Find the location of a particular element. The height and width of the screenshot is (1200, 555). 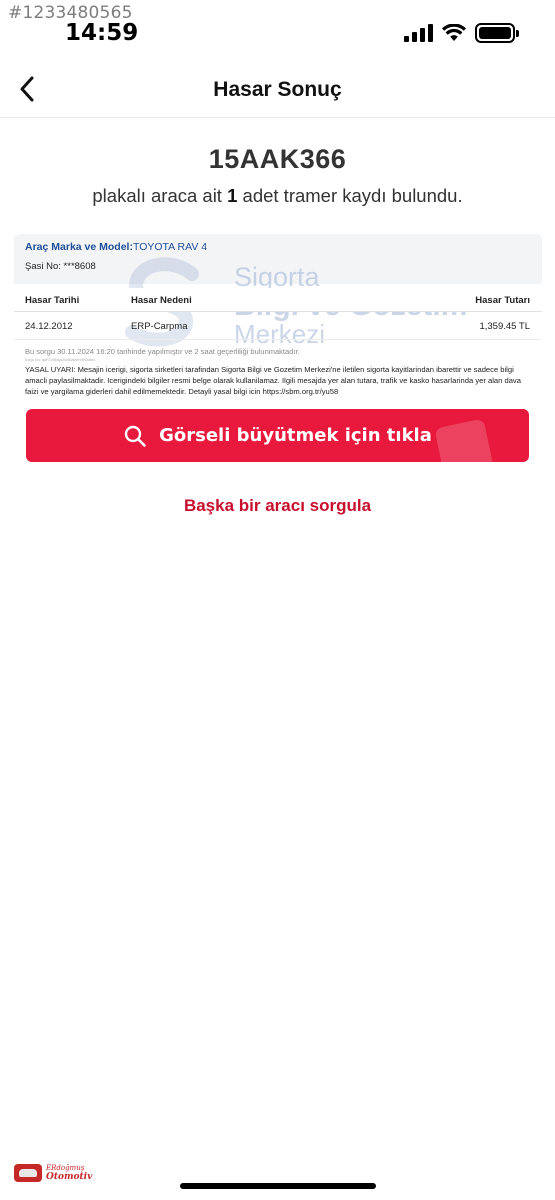

navigation-bar: Hasar Sonuç is located at coordinates (277, 90).